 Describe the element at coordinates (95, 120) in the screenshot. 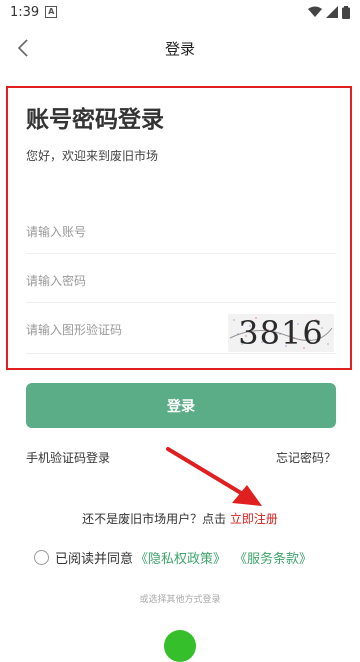

I see `login-form-title: 账号密码登录` at that location.